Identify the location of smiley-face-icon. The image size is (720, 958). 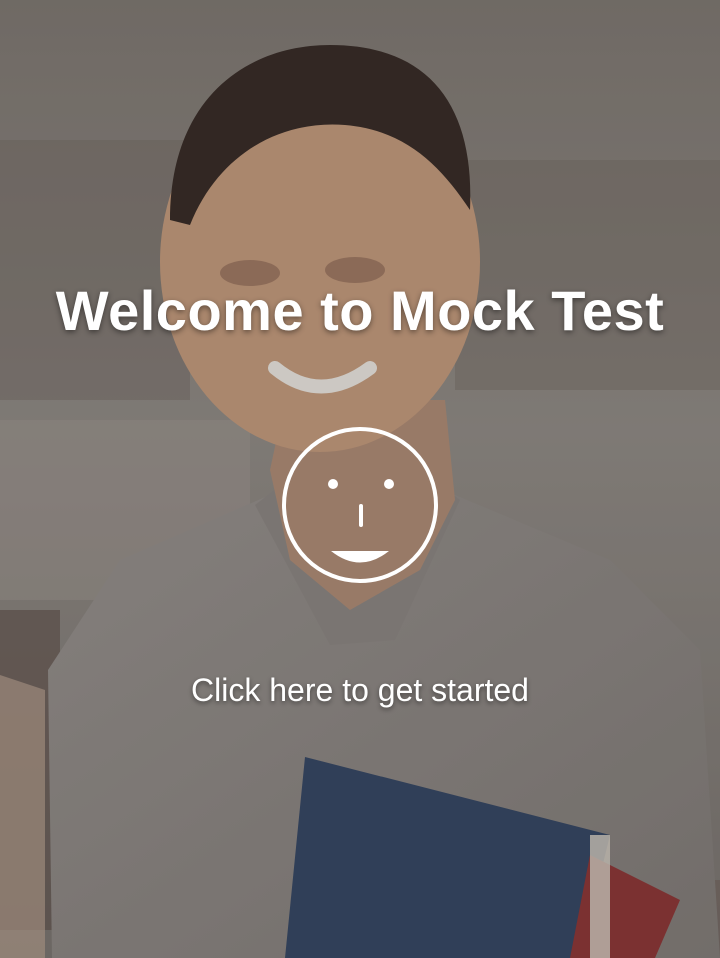
(360, 505).